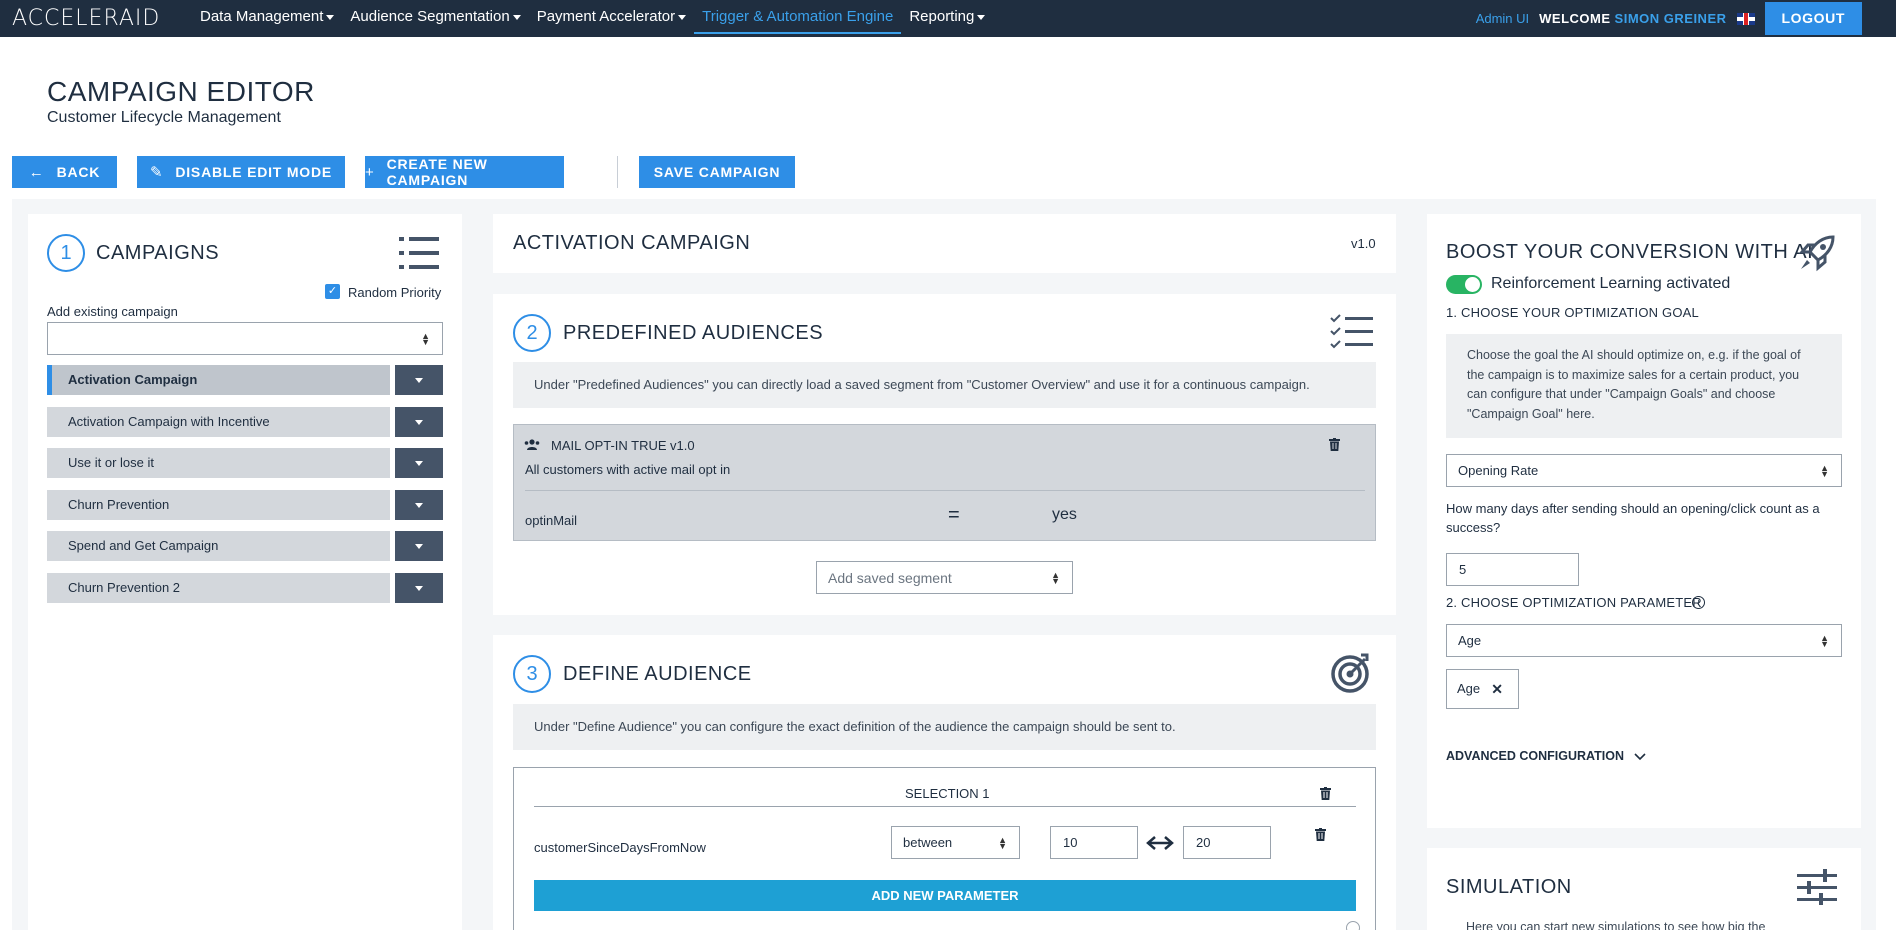  I want to click on pencil-icon: ✎, so click(156, 172).